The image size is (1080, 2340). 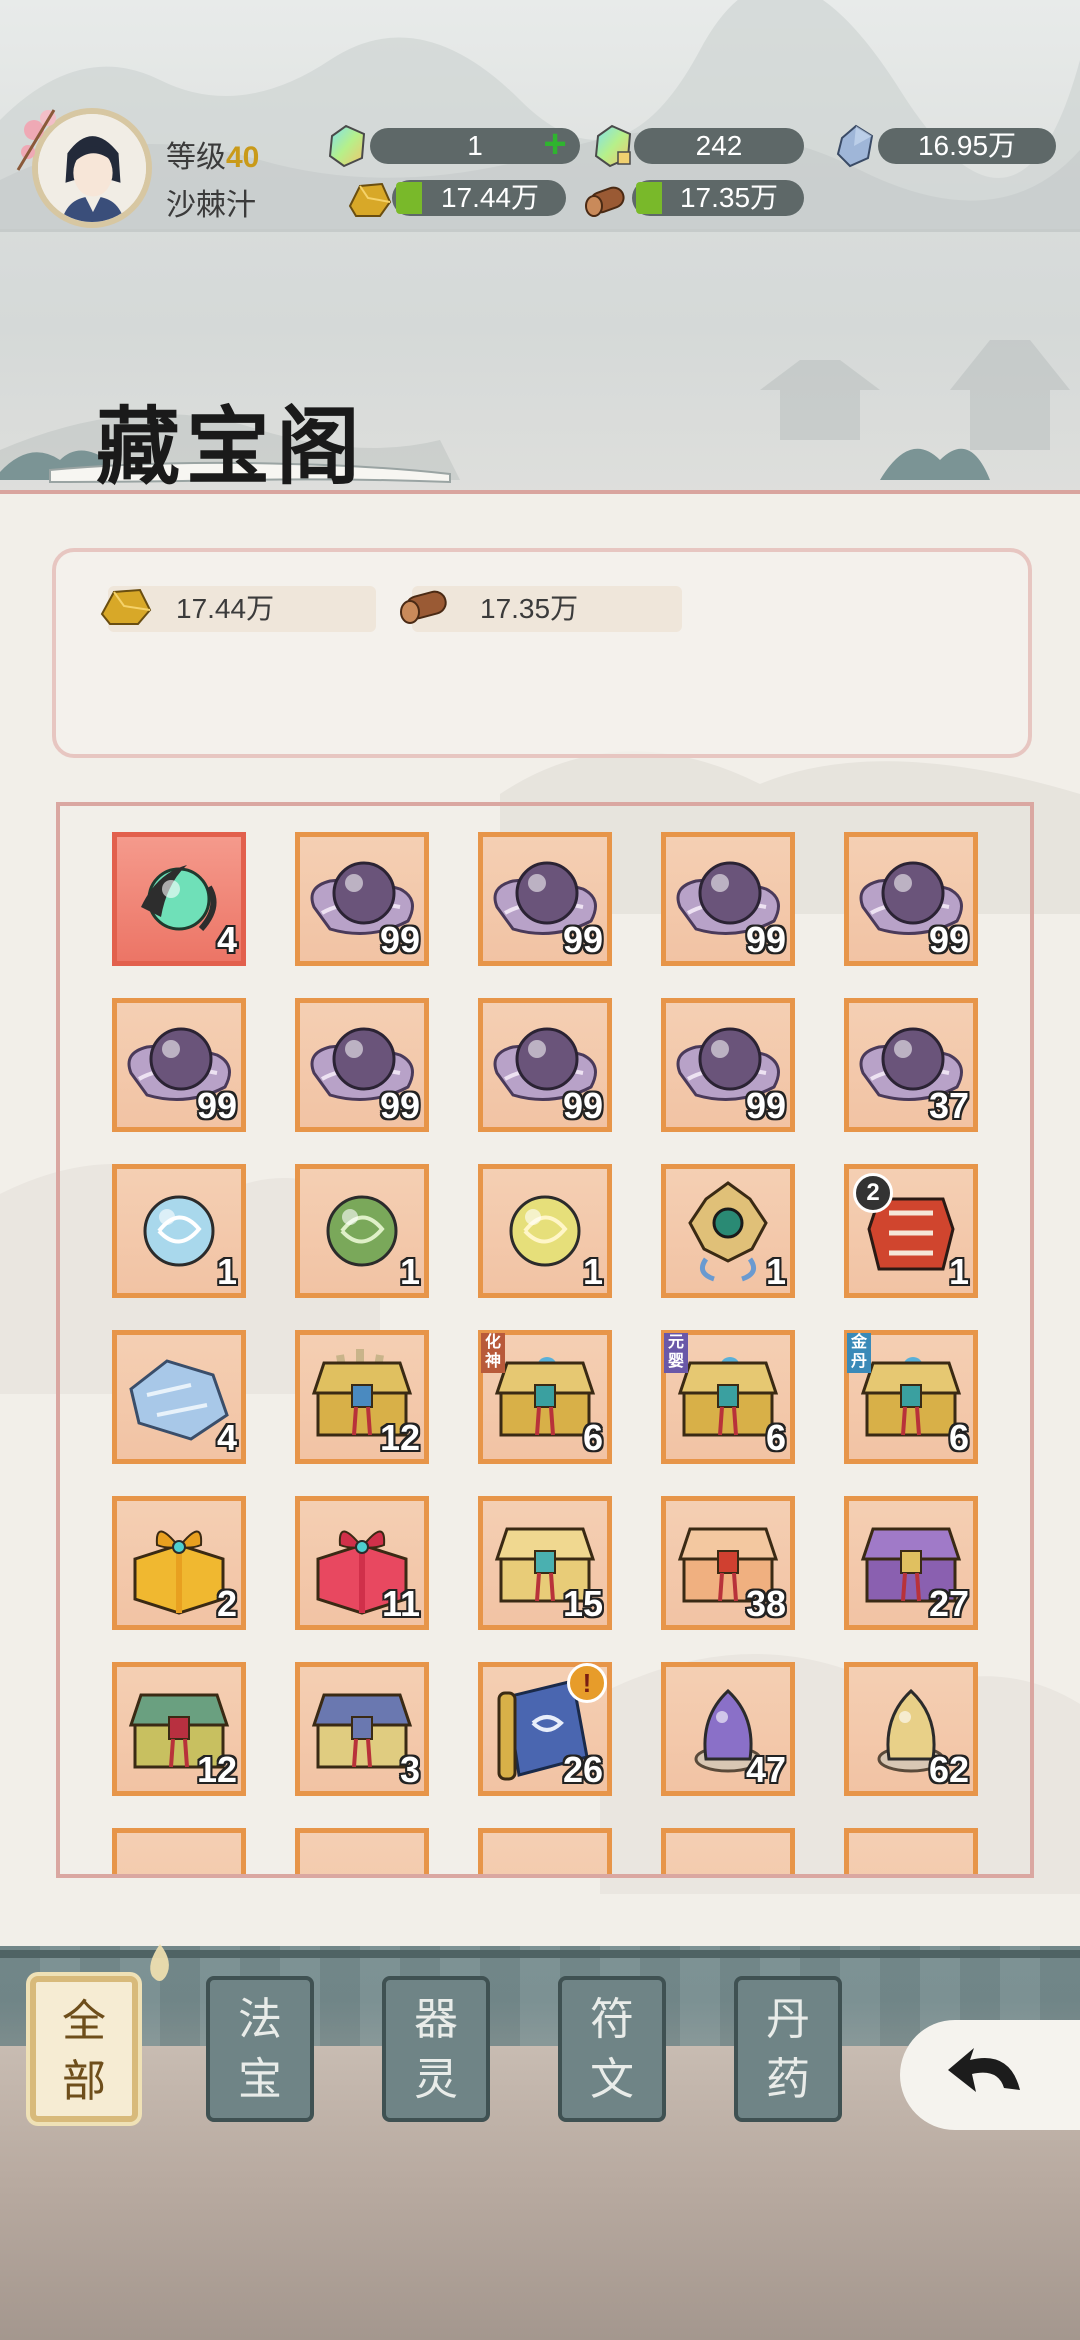 I want to click on flame-ornament-icon, so click(x=159, y=1962).